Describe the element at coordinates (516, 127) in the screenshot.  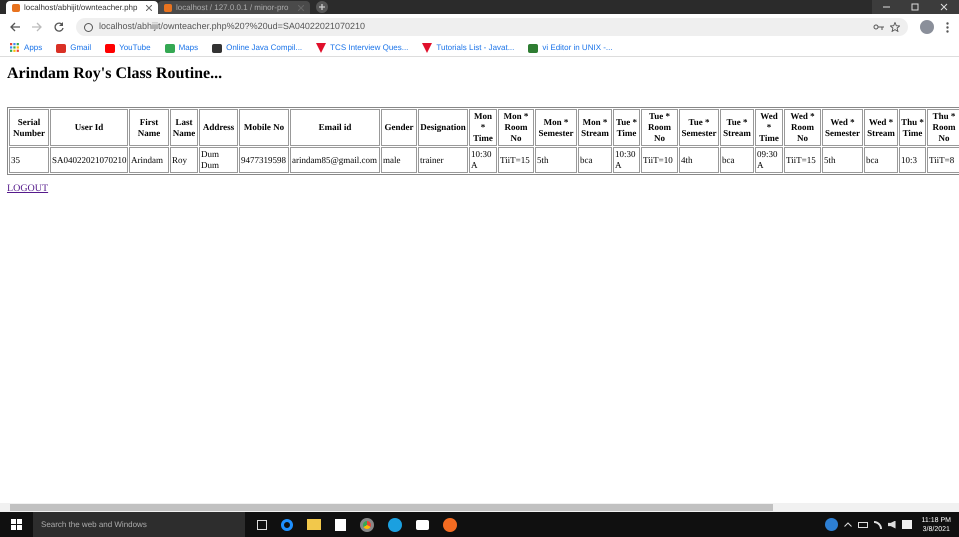
I see `column-header: Mon * Room No` at that location.